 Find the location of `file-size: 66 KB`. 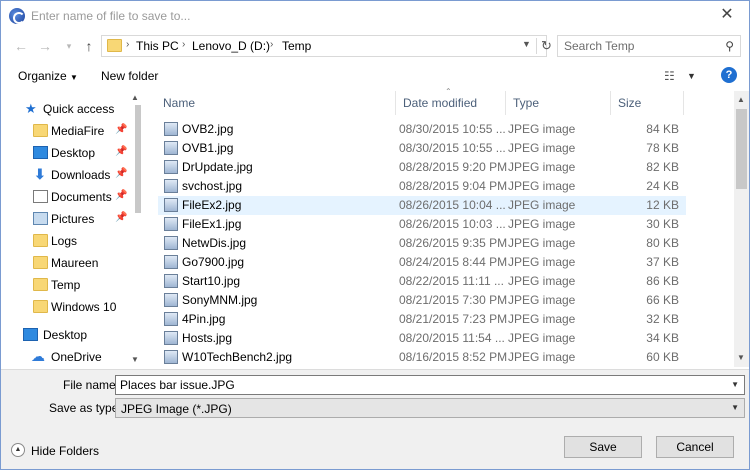

file-size: 66 KB is located at coordinates (662, 300).